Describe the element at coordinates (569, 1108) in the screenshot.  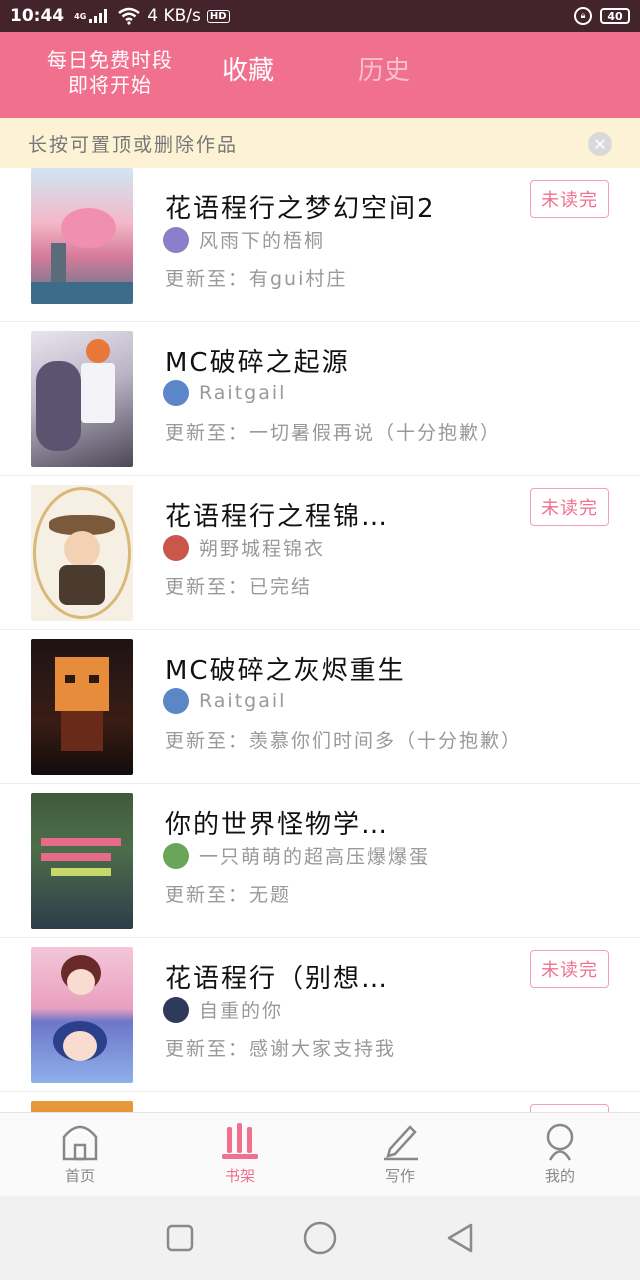
I see `status-badge-partial` at that location.